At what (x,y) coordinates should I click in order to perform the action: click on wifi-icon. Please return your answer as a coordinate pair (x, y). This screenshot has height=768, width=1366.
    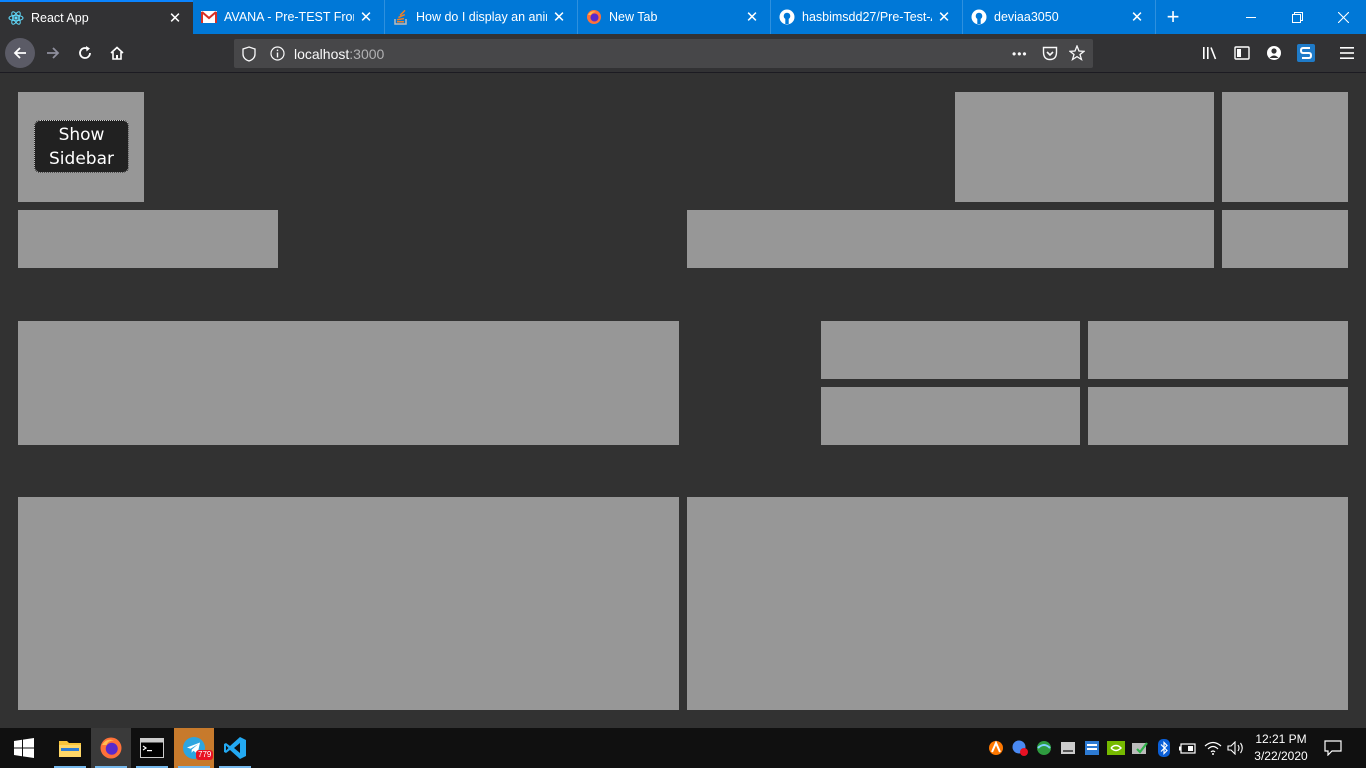
    Looking at the image, I should click on (1213, 748).